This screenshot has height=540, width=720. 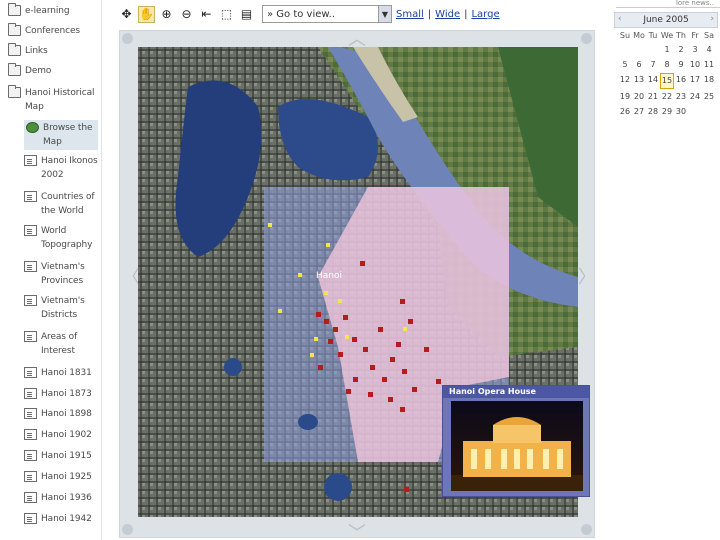 I want to click on calendar-day: 16, so click(x=681, y=81).